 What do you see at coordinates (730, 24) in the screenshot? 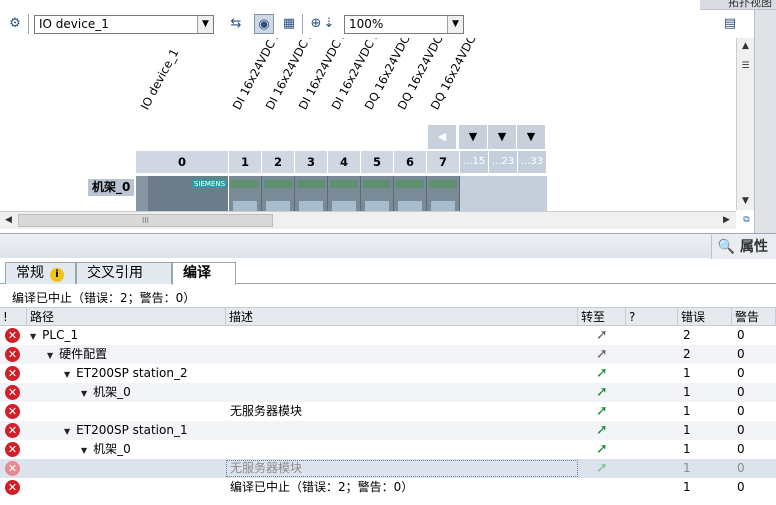
I see `device-data-icon: ▤` at bounding box center [730, 24].